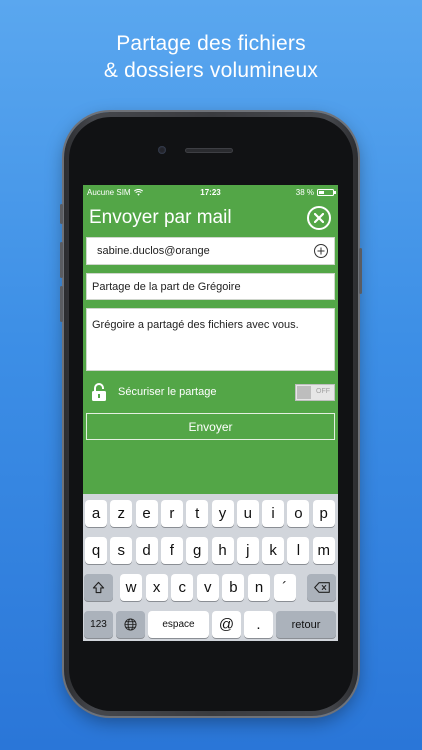  What do you see at coordinates (259, 587) in the screenshot?
I see `key-n: n` at bounding box center [259, 587].